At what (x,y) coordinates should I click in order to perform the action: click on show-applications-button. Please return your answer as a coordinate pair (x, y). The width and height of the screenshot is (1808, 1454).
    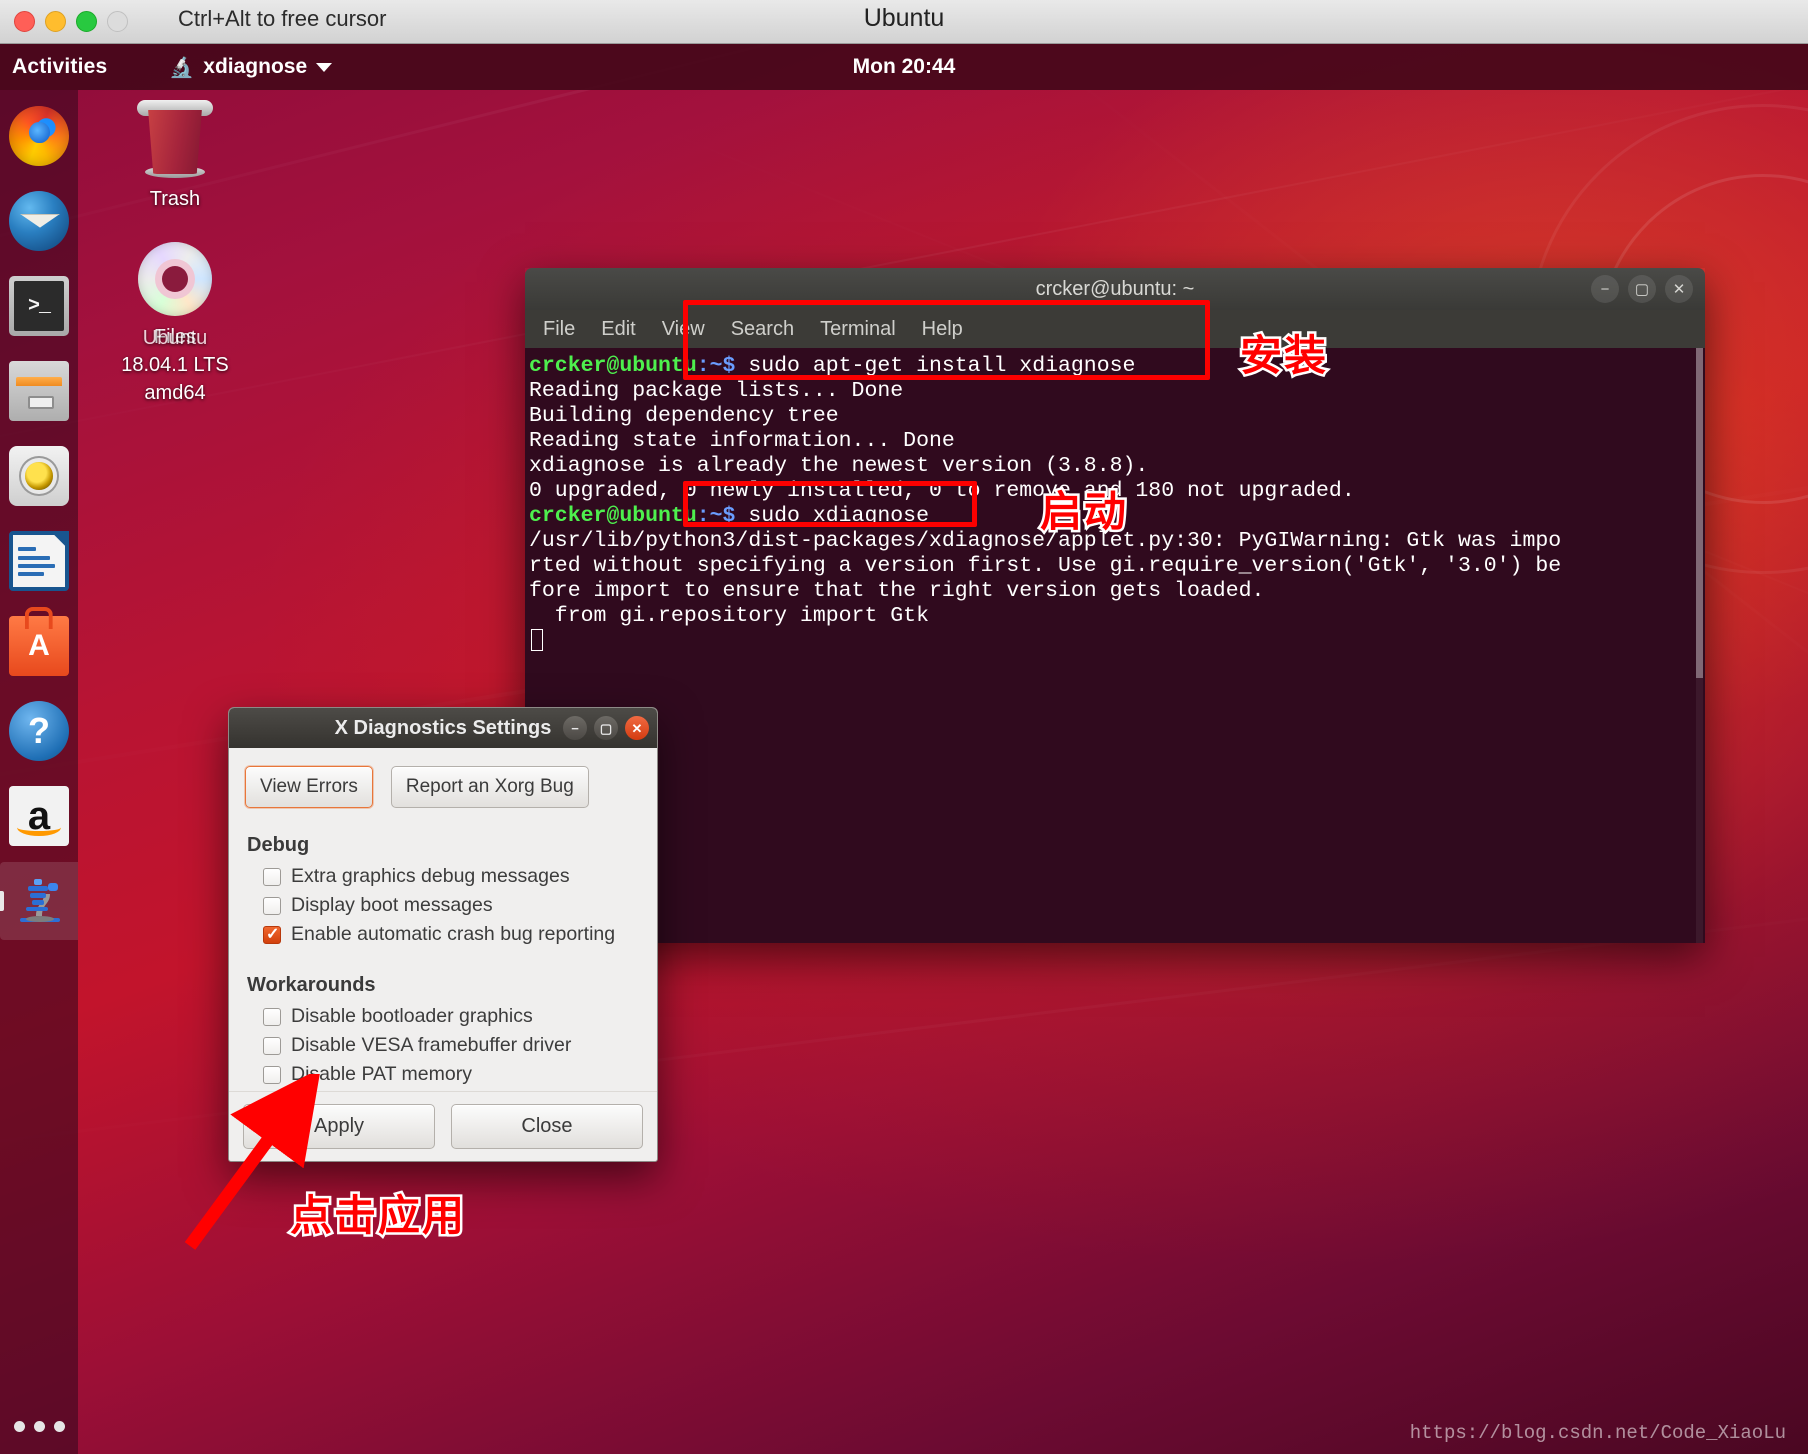
    Looking at the image, I should click on (39, 1426).